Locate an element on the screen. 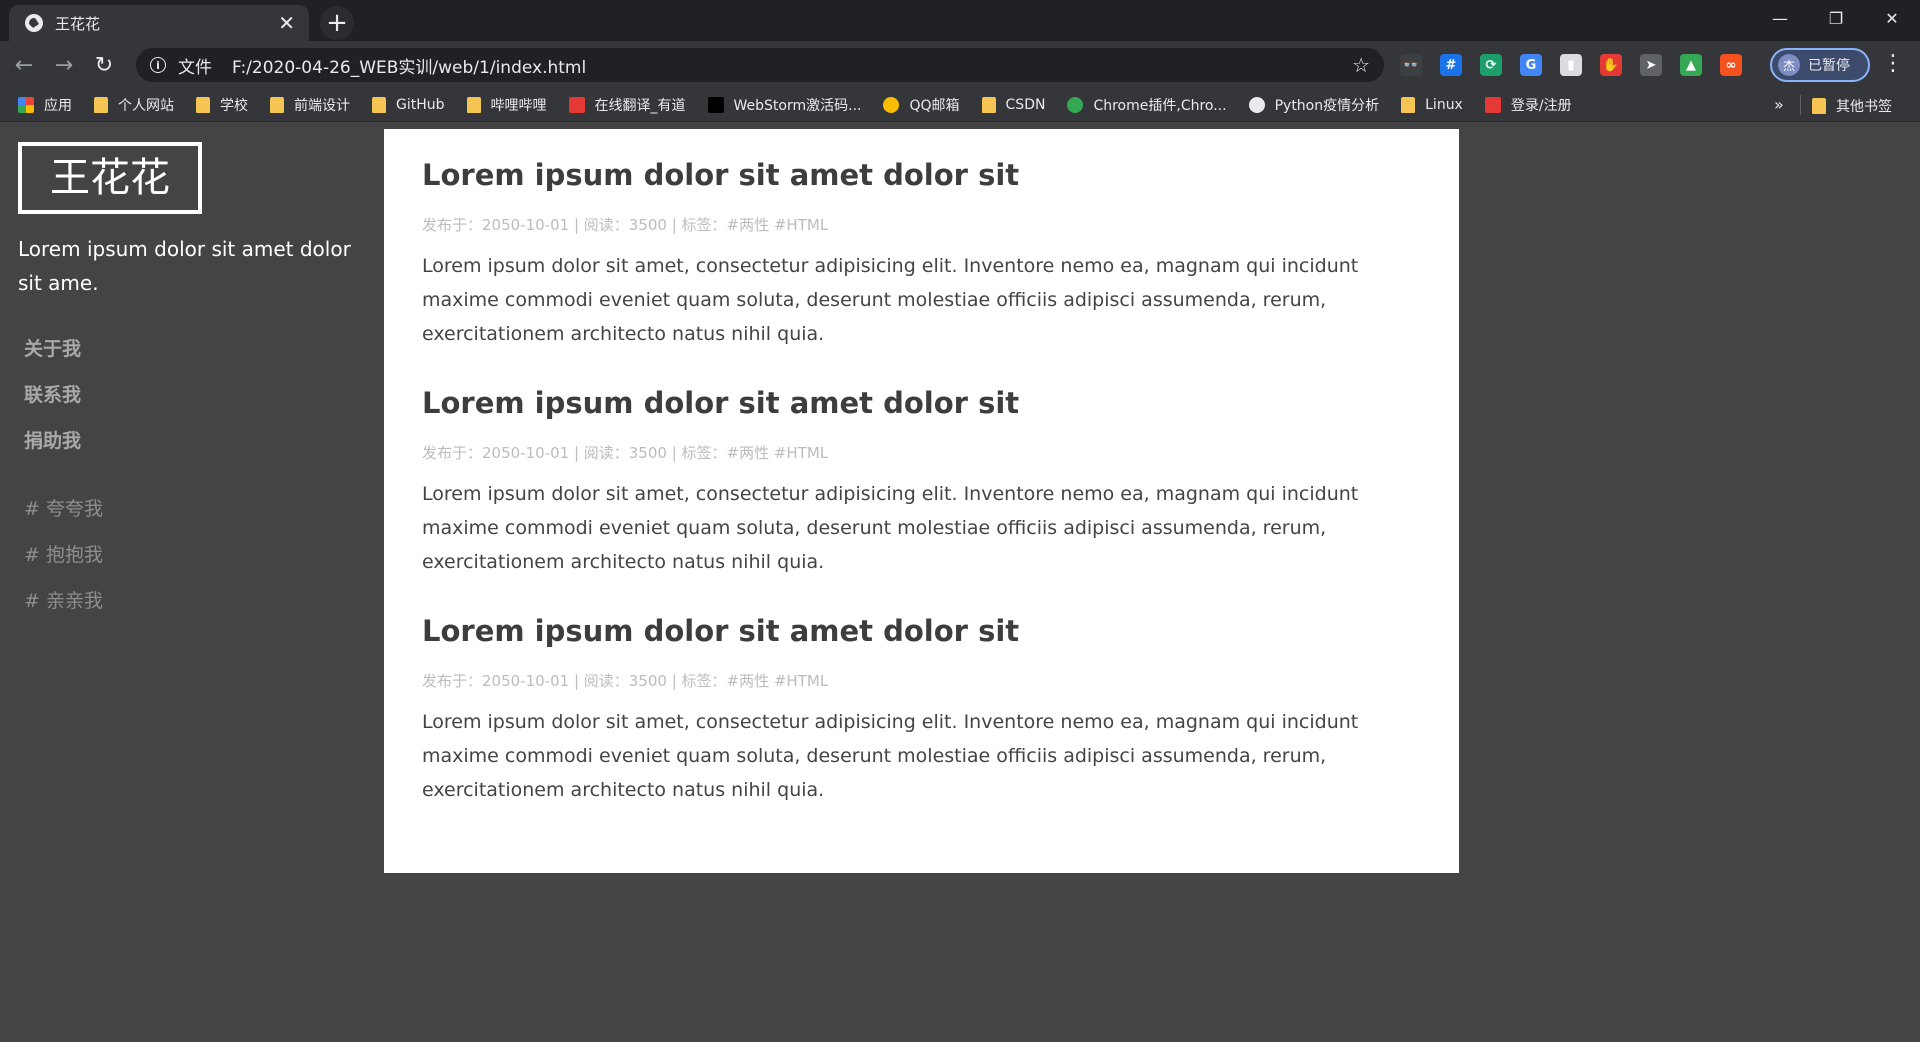  bookmark-label: QQ邮箱 is located at coordinates (934, 106).